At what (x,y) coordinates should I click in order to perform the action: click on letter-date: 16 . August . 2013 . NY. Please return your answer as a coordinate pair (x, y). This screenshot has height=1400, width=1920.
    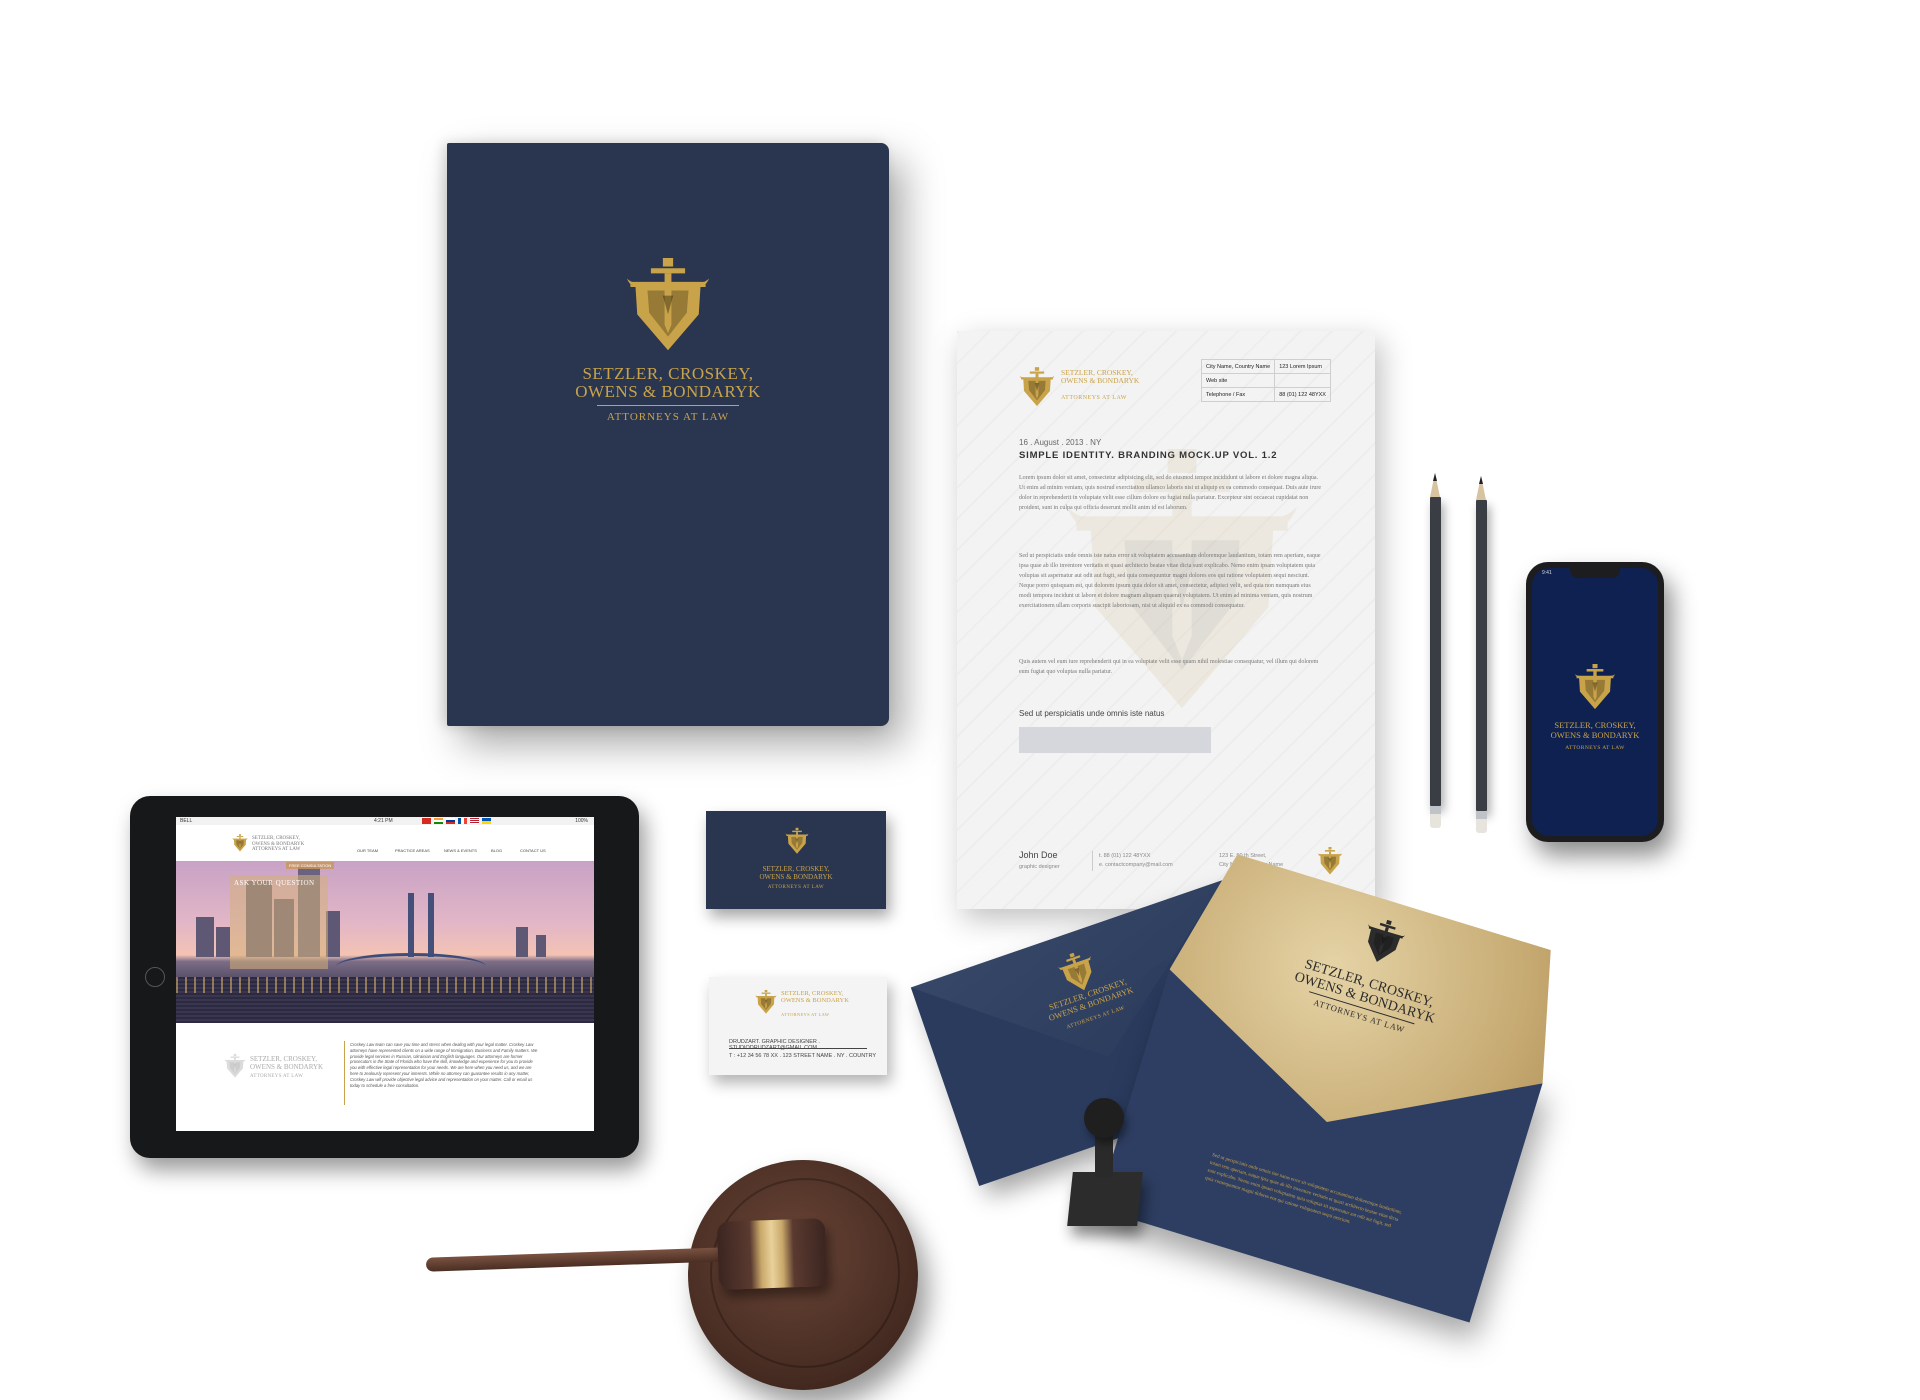
    Looking at the image, I should click on (1060, 442).